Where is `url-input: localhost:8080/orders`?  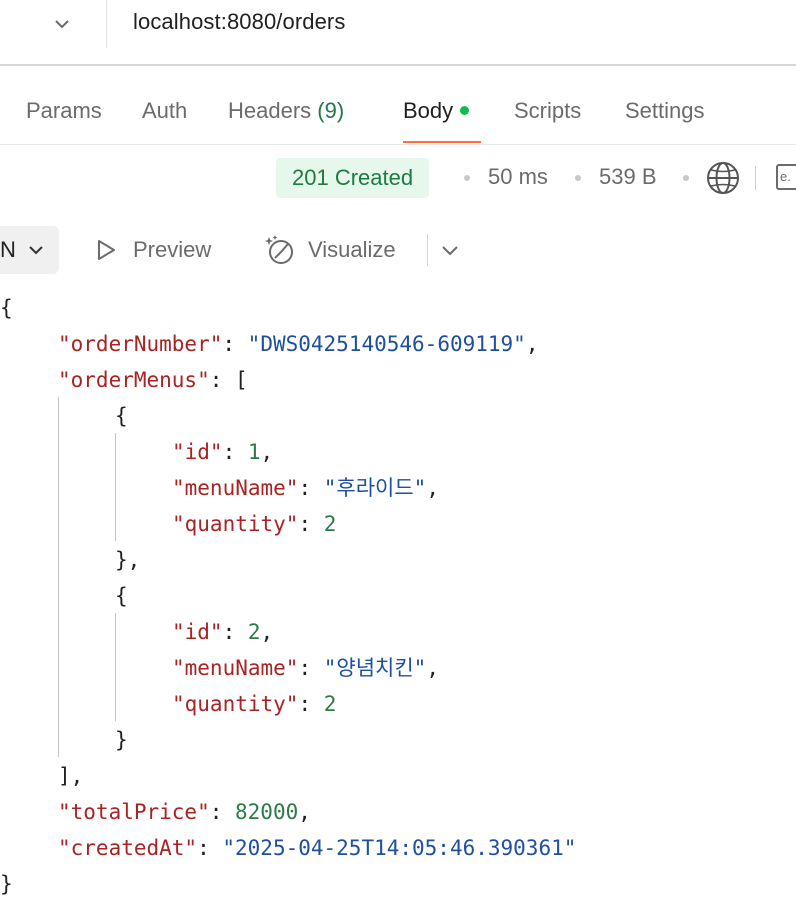 url-input: localhost:8080/orders is located at coordinates (239, 22).